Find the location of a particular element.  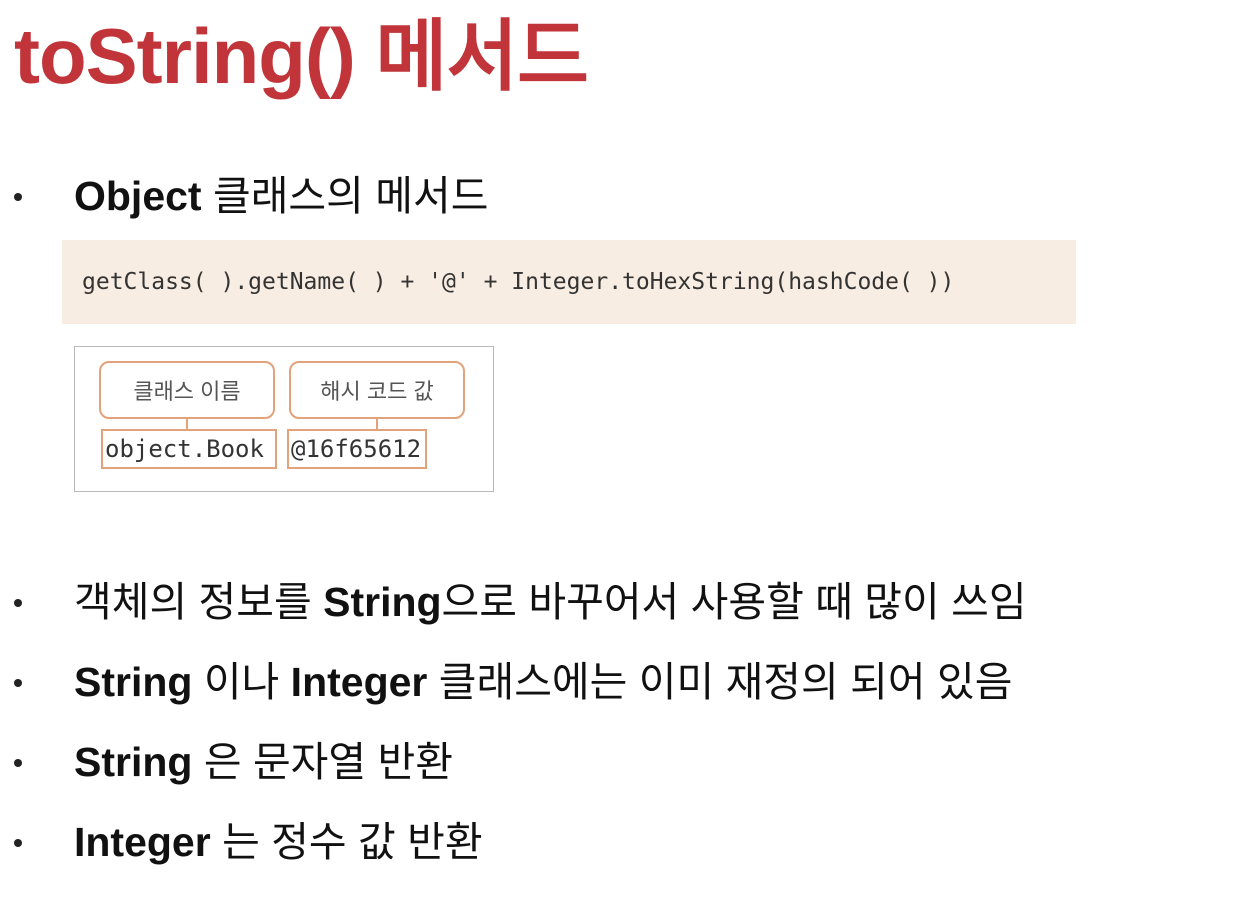

bullet-rest: 이나 is located at coordinates (241, 682).